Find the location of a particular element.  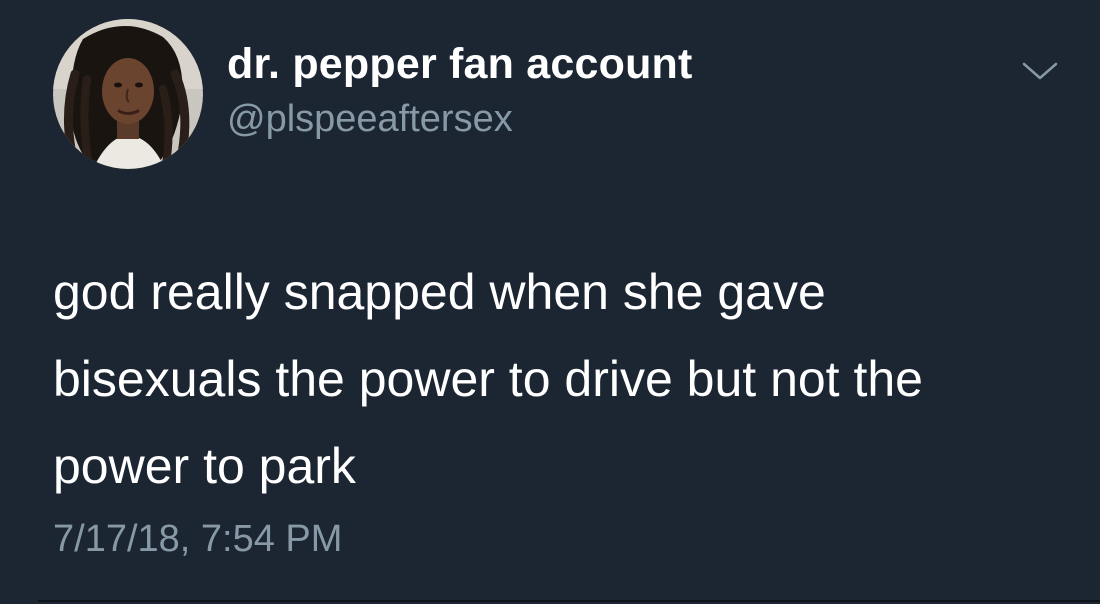

profile-photo-icon is located at coordinates (128, 94).